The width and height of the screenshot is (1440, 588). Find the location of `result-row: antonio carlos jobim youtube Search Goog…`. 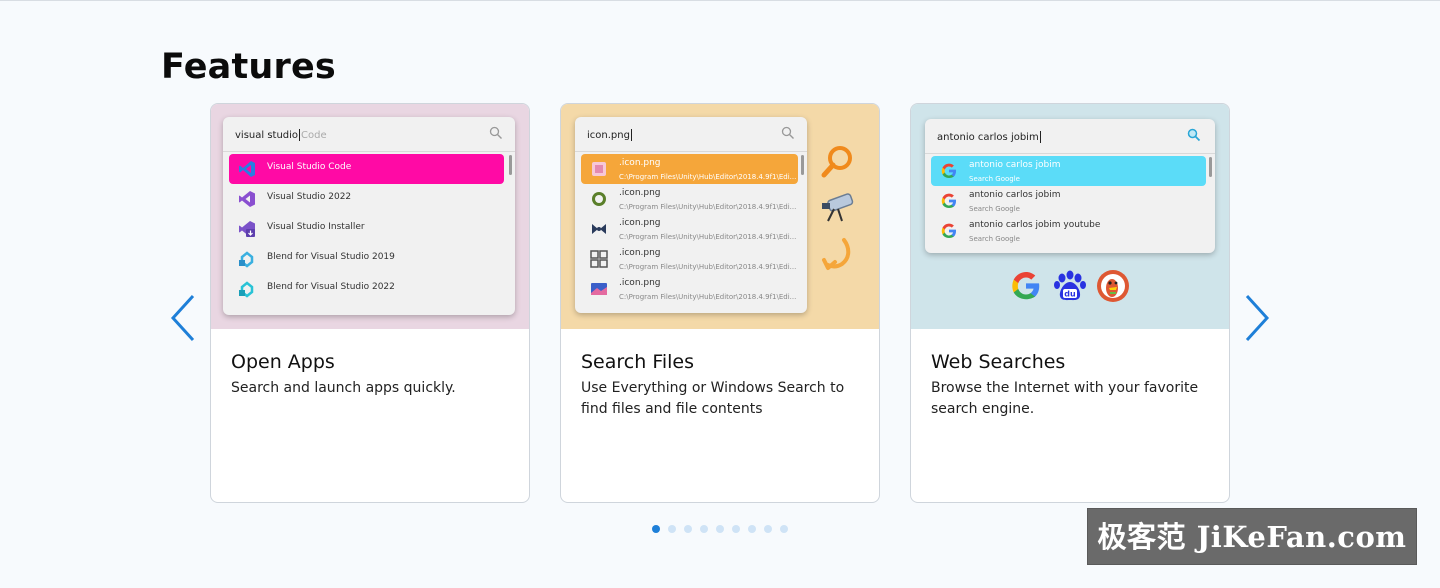

result-row: antonio carlos jobim youtube Search Goog… is located at coordinates (1068, 231).